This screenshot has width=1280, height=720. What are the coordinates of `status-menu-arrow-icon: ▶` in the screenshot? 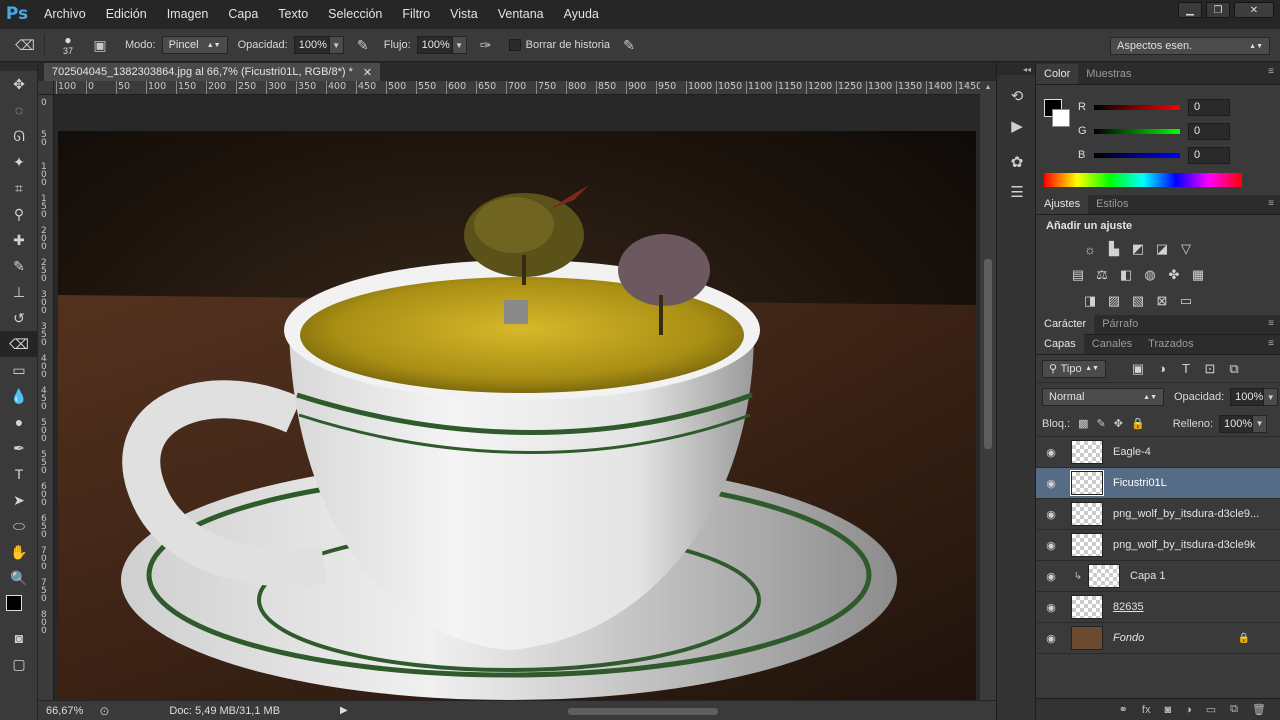 It's located at (344, 710).